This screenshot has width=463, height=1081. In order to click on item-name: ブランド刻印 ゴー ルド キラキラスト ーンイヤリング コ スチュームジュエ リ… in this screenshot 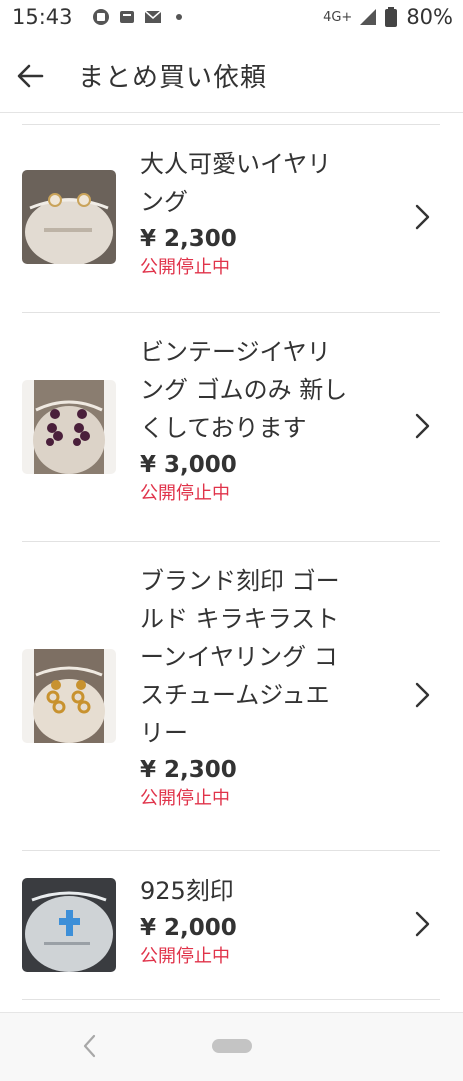, I will do `click(240, 657)`.